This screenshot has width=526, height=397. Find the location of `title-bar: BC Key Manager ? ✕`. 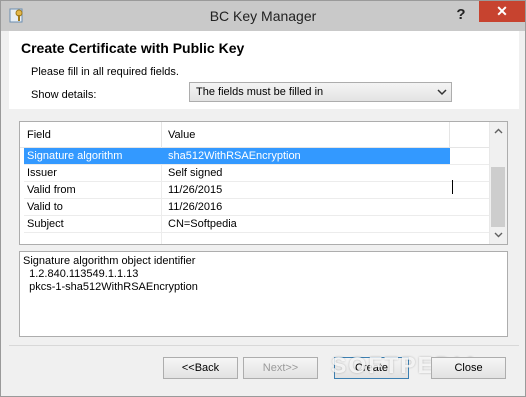

title-bar: BC Key Manager ? ✕ is located at coordinates (263, 16).